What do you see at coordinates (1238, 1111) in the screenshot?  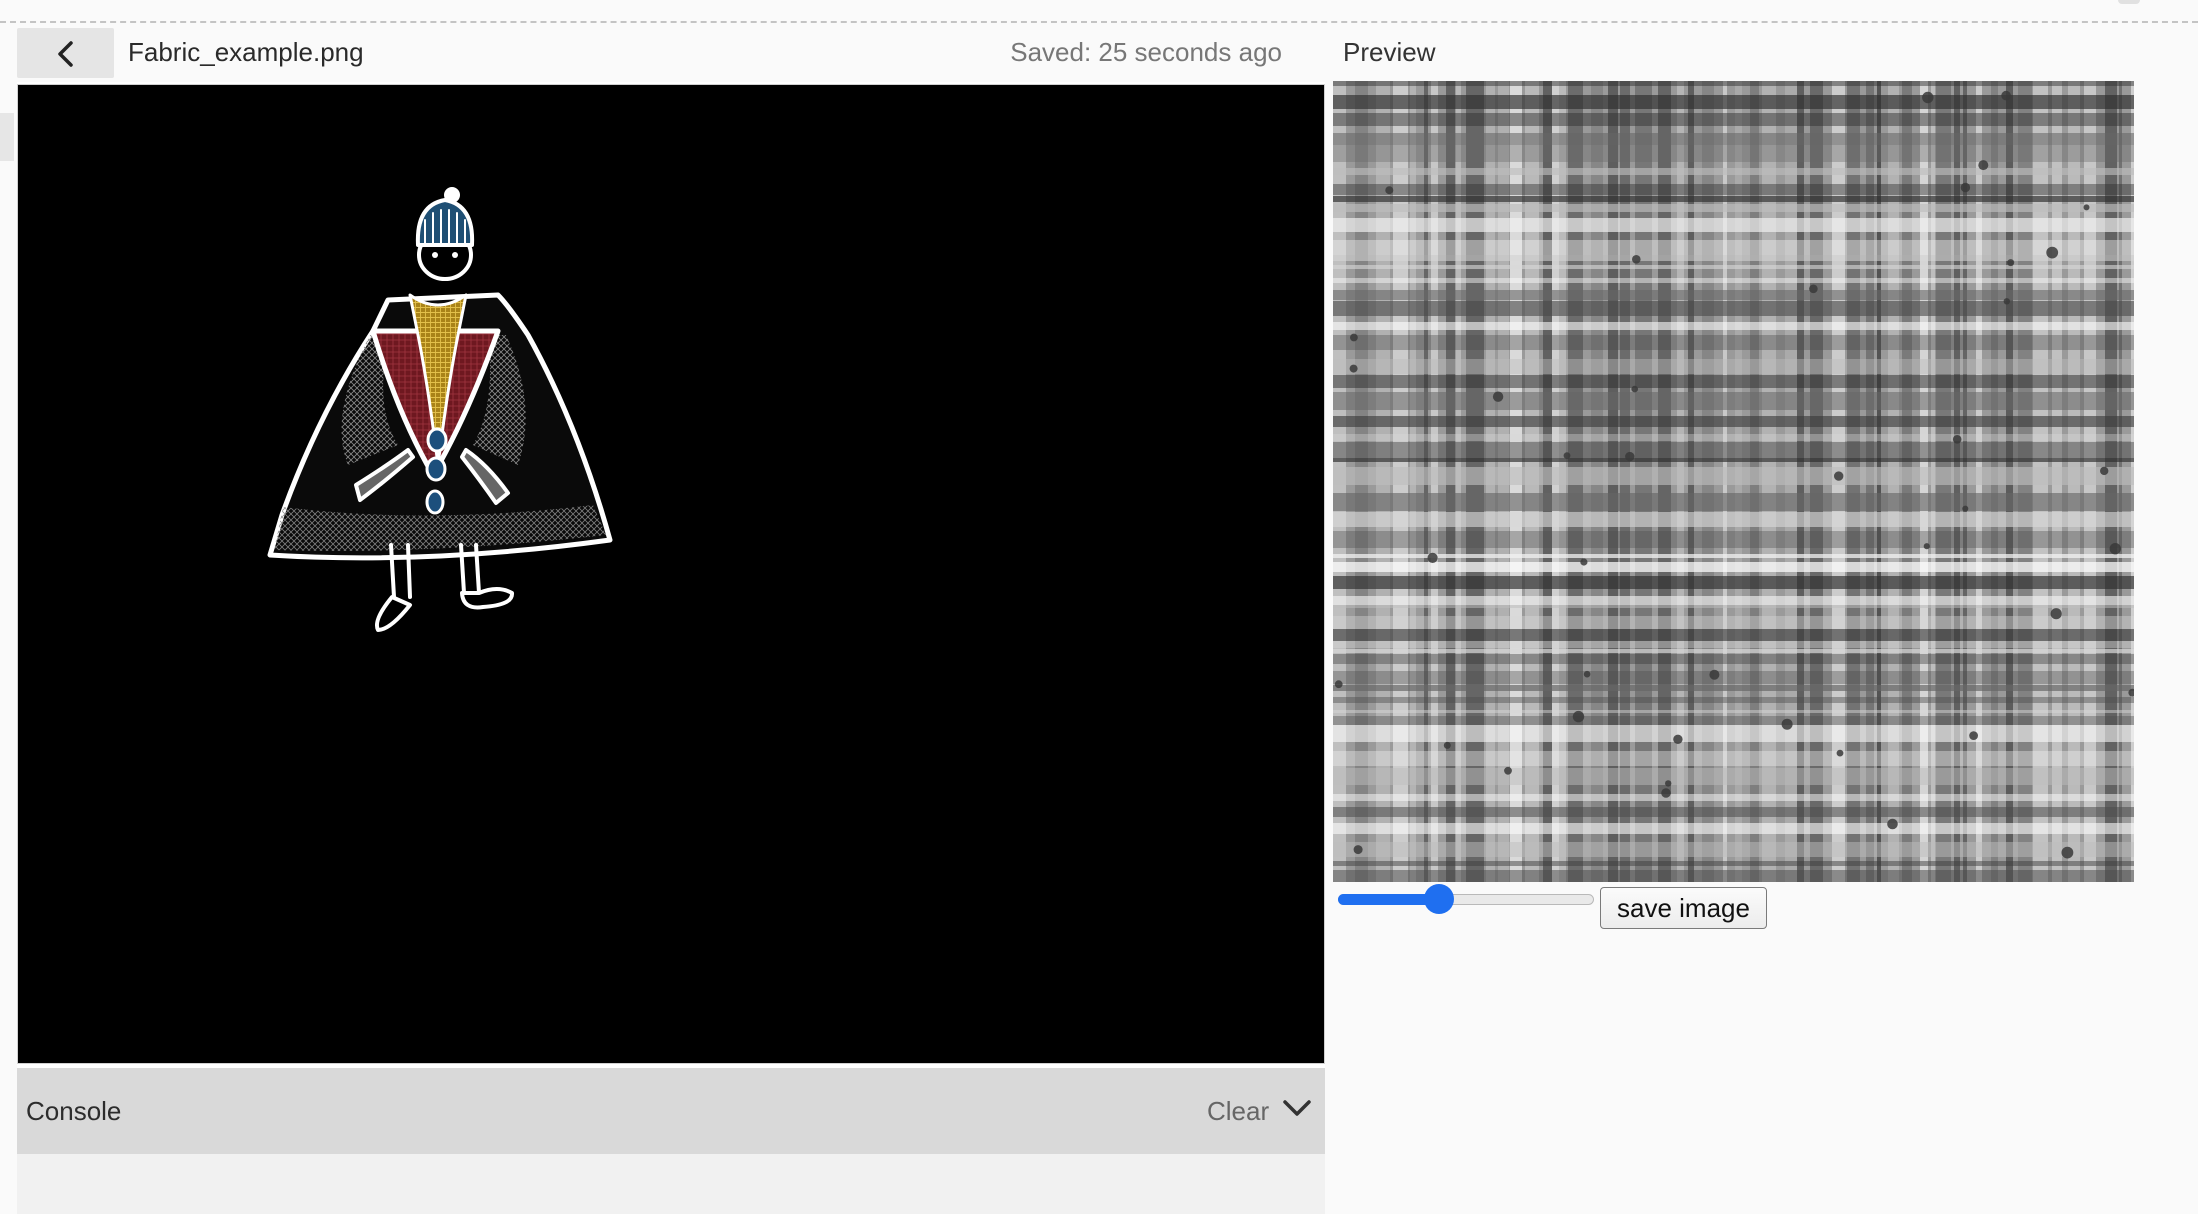 I see `console-clear-button: Clear` at bounding box center [1238, 1111].